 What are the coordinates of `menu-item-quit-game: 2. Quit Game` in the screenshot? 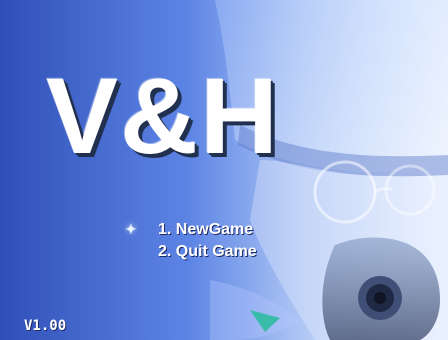 It's located at (225, 253).